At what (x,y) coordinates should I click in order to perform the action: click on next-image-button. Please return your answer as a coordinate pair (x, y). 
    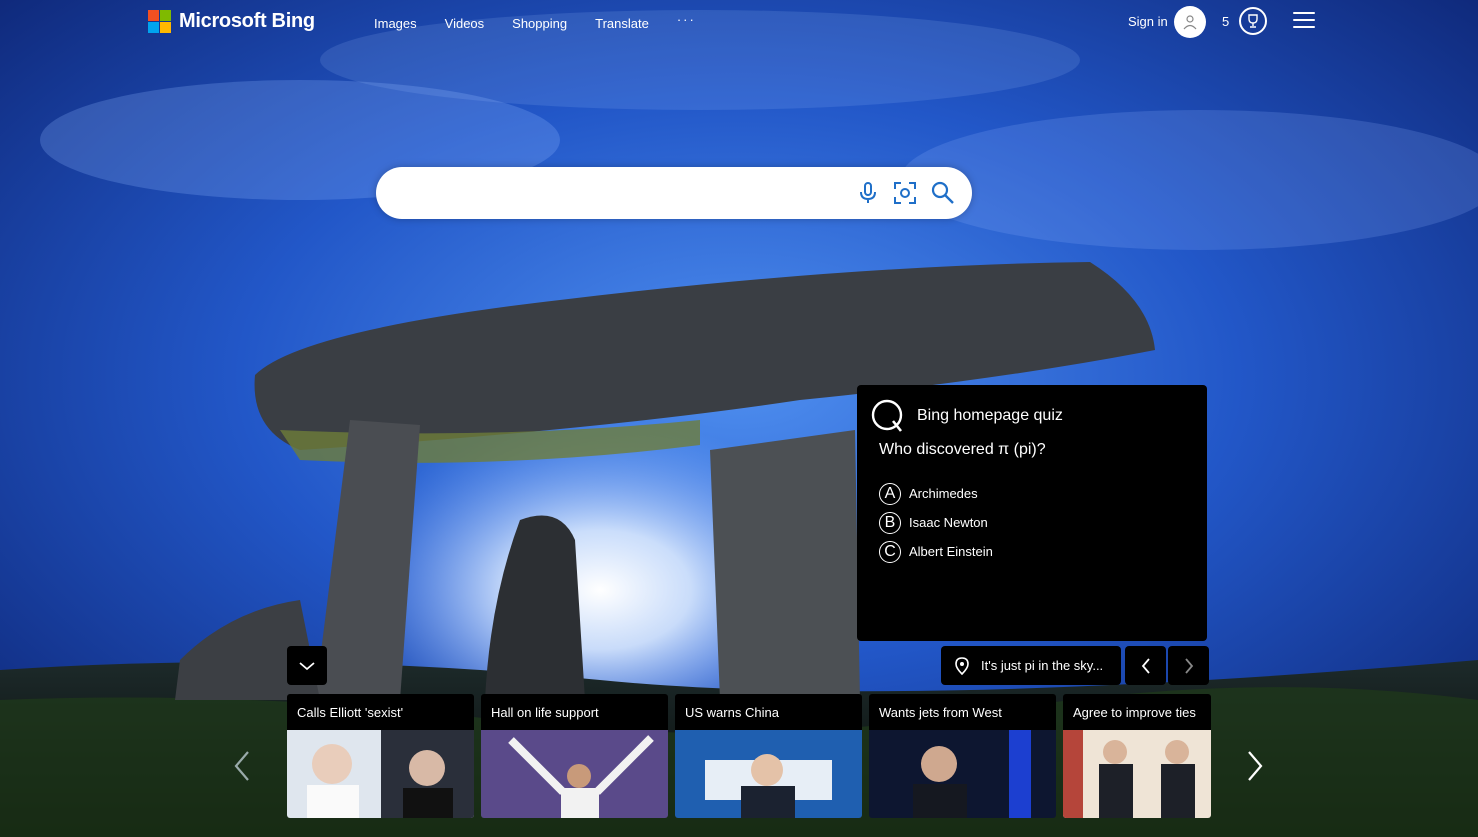
    Looking at the image, I should click on (1188, 665).